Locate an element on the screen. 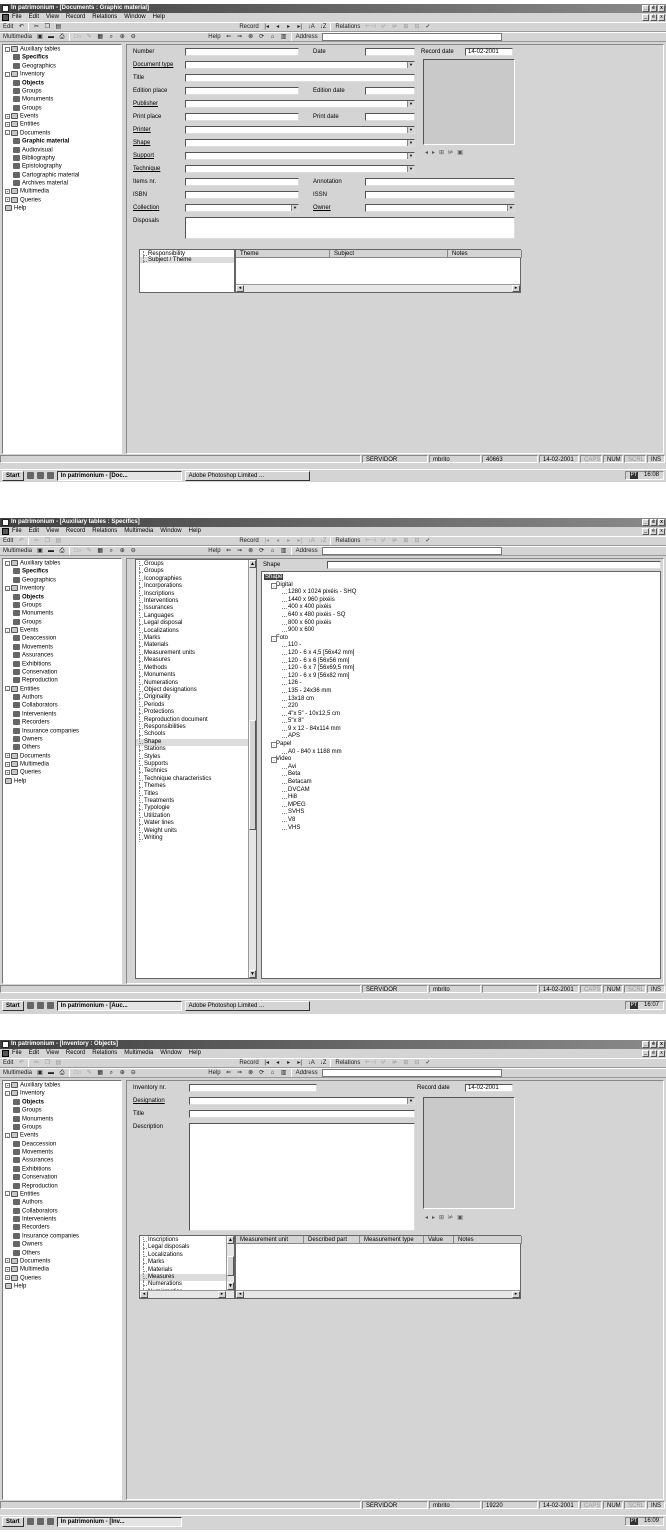 This screenshot has height=1532, width=666. list-item: Legal disposal is located at coordinates (196, 624).